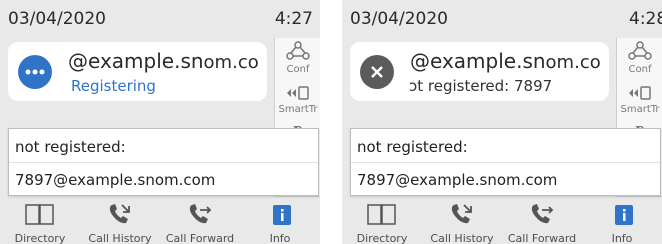  I want to click on identity-card: @example.snom.co Registering, so click(137, 71).